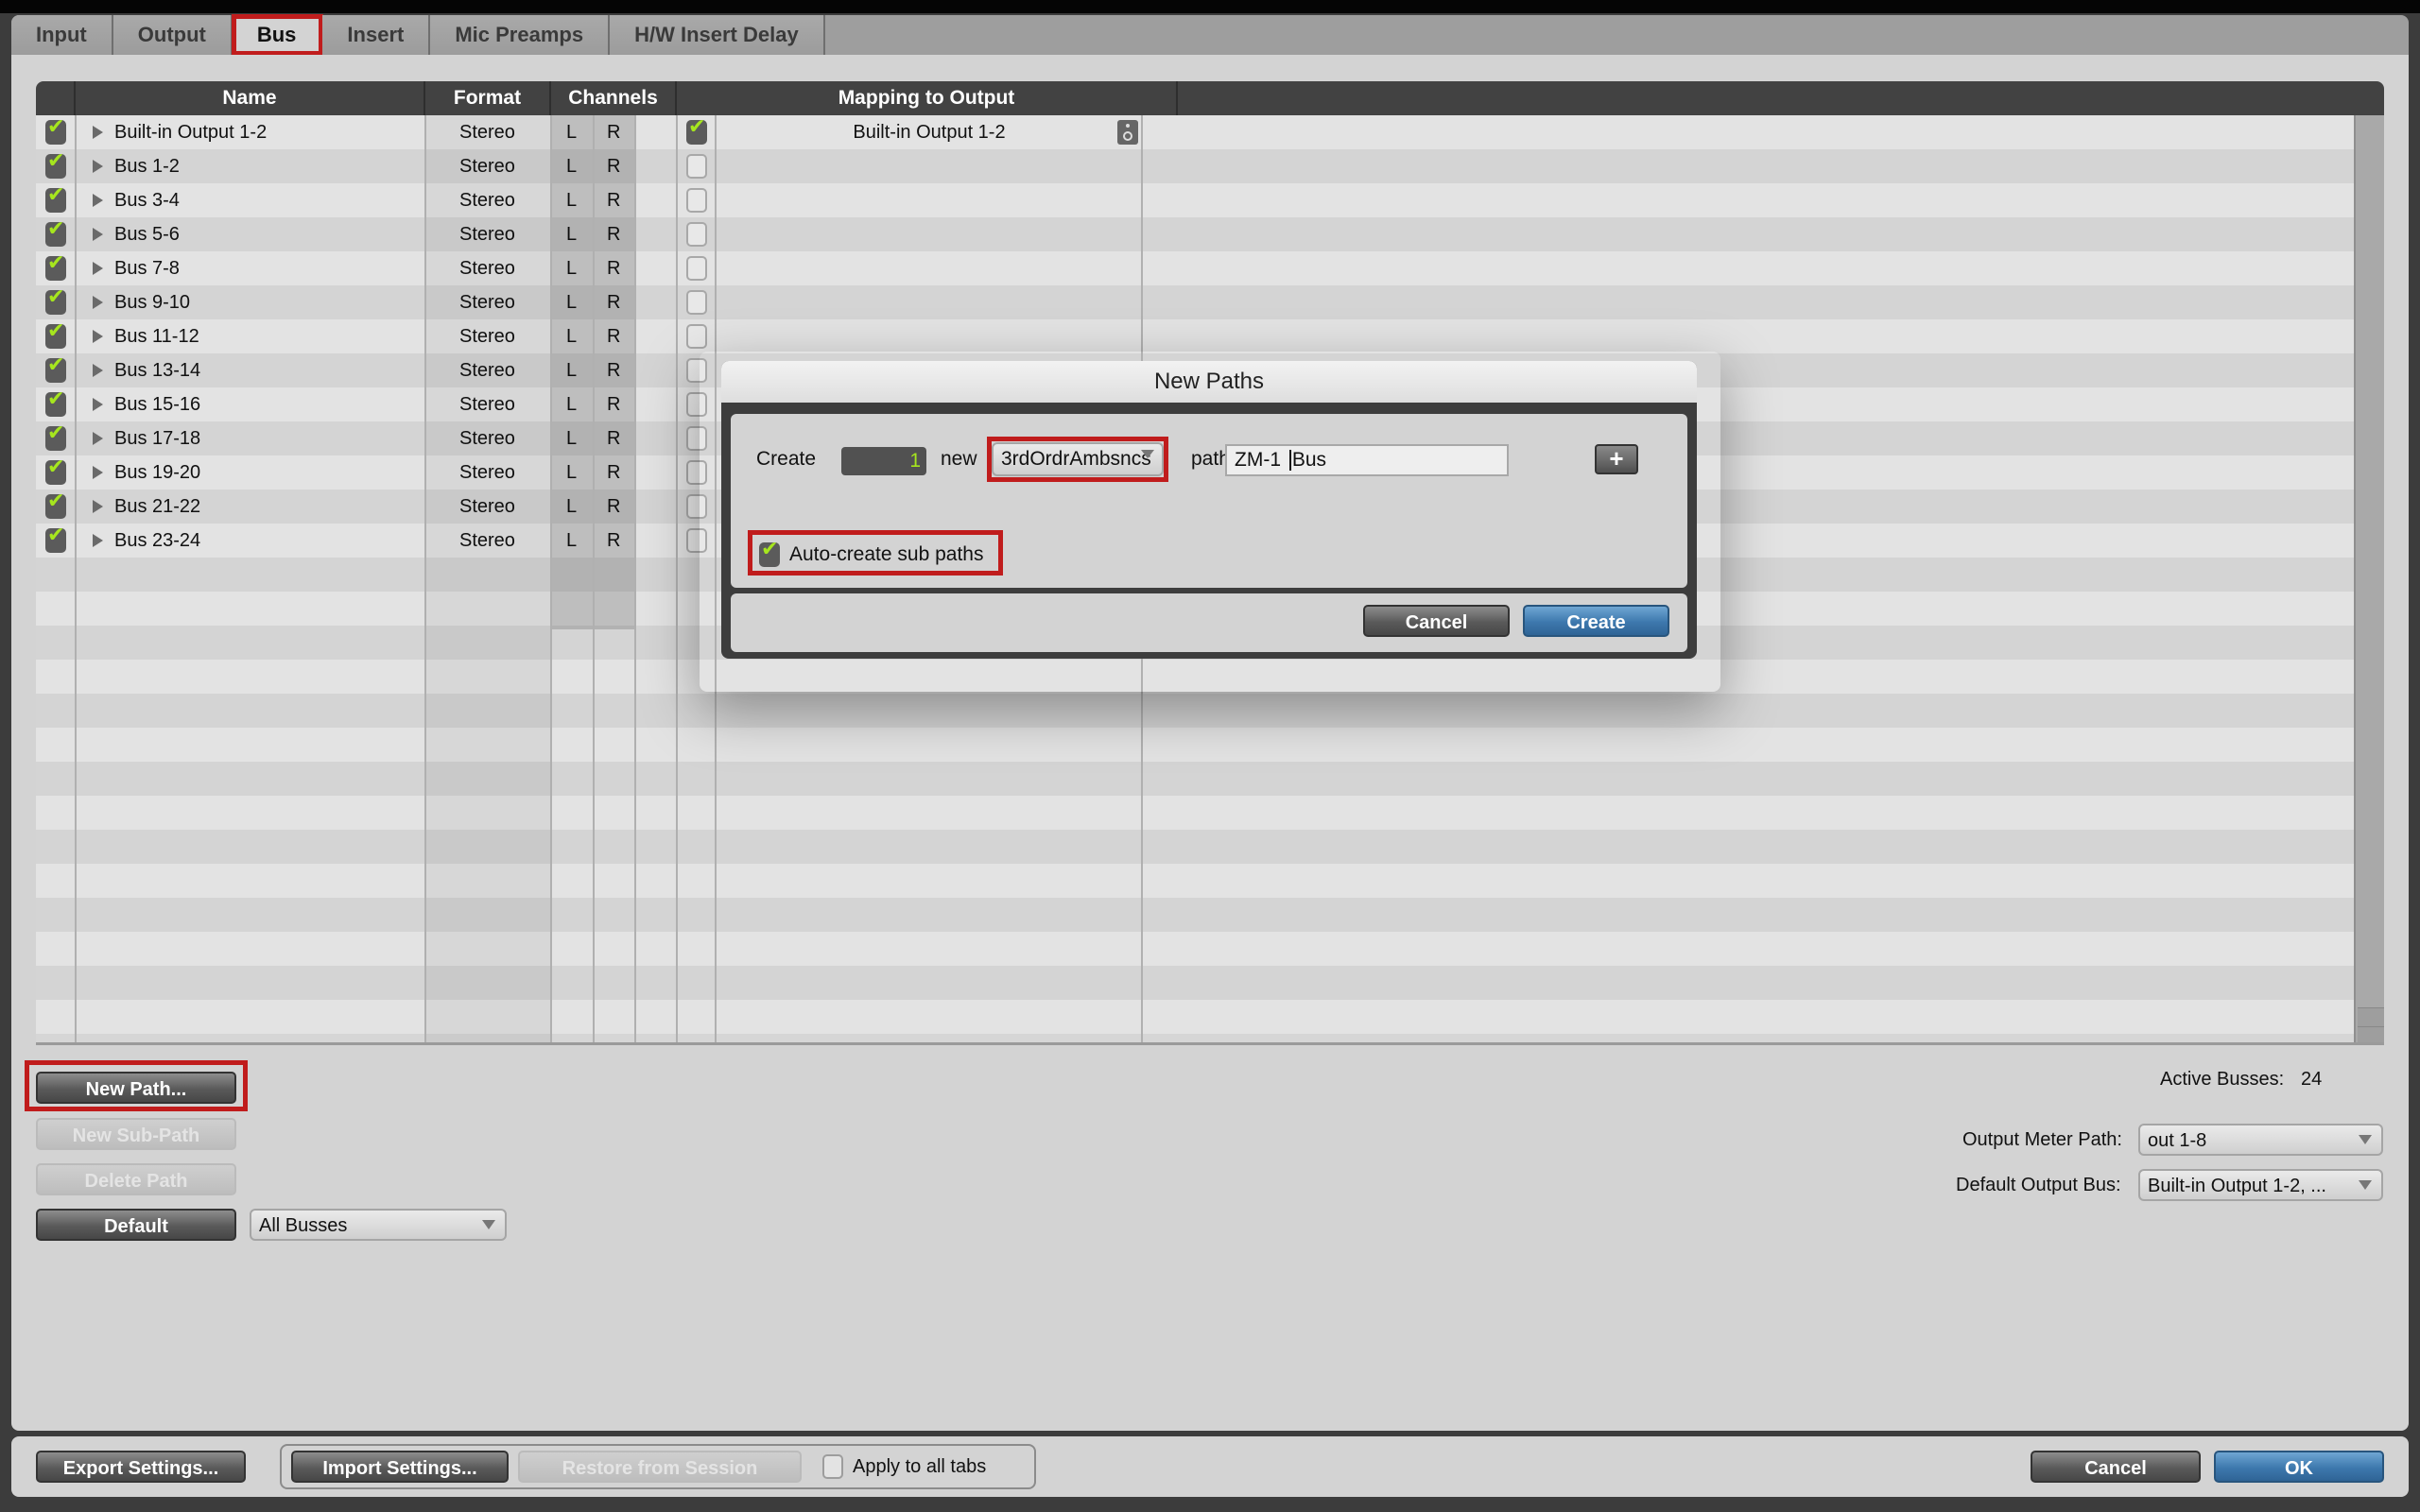 The height and width of the screenshot is (1512, 2420). I want to click on table-row: Bus 5-6StereoLR, so click(1195, 234).